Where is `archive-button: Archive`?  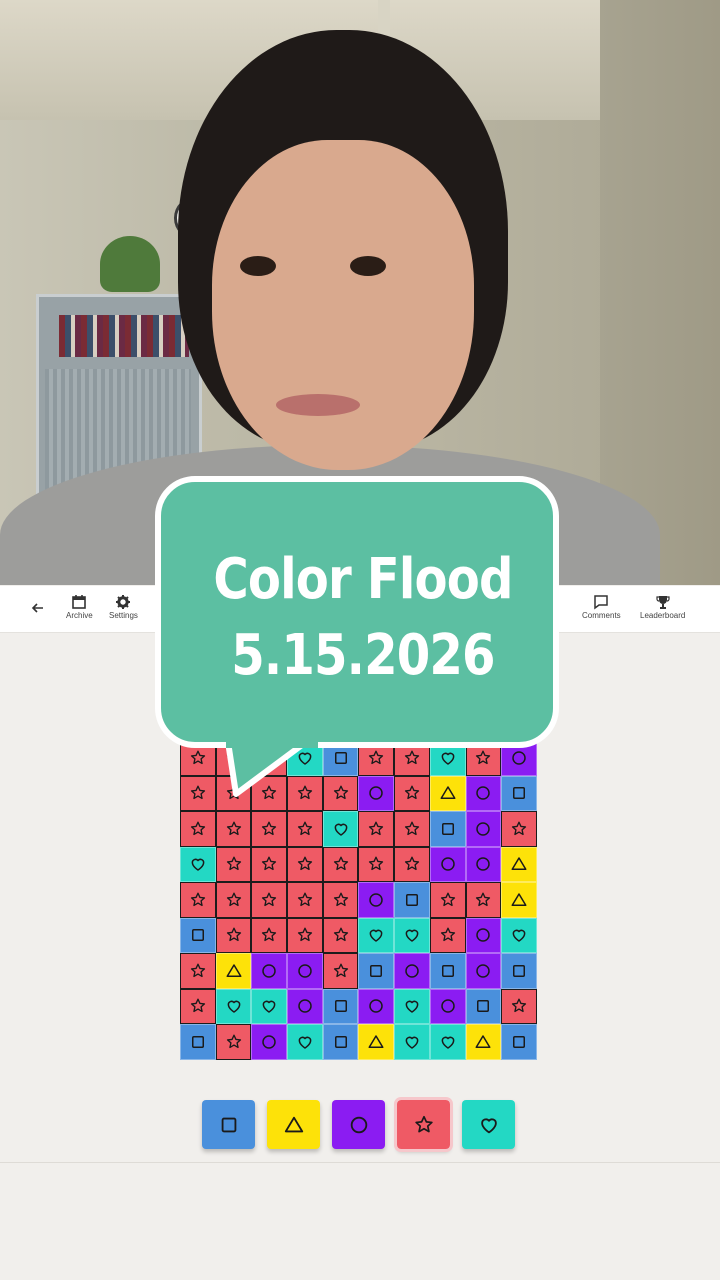
archive-button: Archive is located at coordinates (79, 607).